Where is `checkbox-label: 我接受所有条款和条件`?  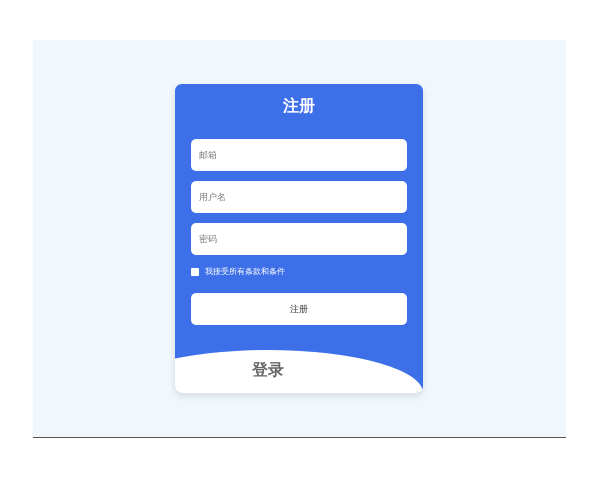 checkbox-label: 我接受所有条款和条件 is located at coordinates (245, 271).